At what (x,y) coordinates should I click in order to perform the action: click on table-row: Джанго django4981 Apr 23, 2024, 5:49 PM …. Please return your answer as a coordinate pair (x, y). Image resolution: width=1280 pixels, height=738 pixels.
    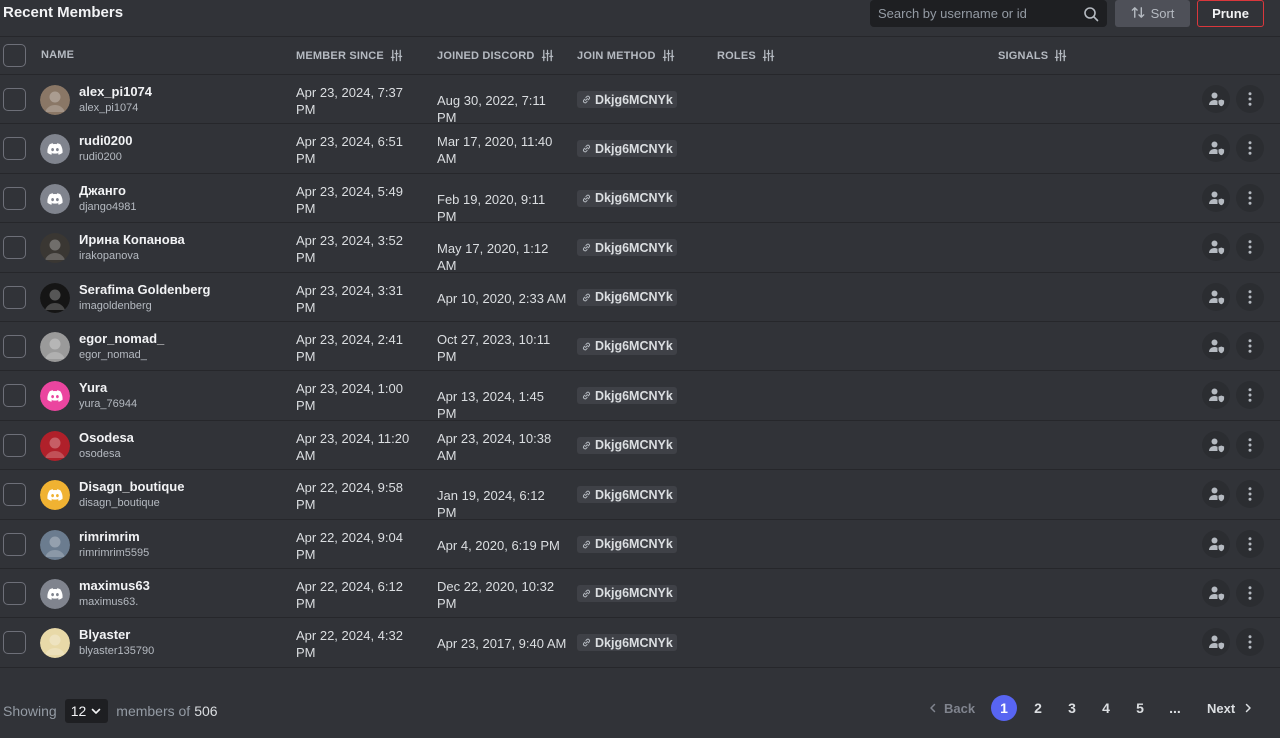
    Looking at the image, I should click on (640, 199).